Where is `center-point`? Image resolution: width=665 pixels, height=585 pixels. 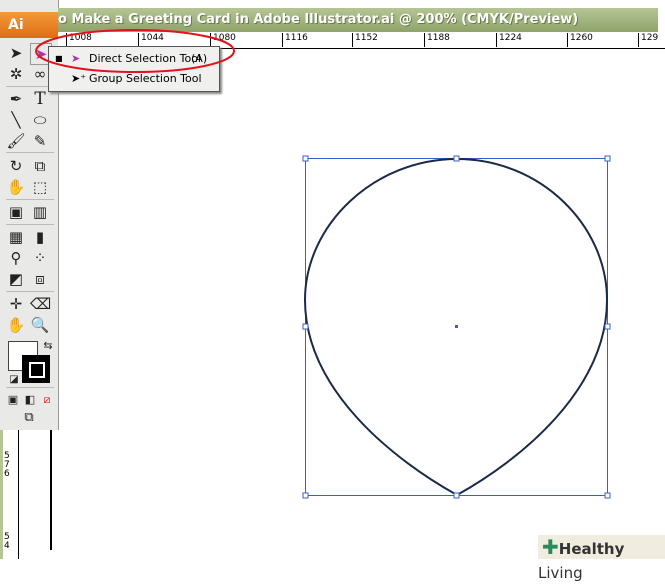 center-point is located at coordinates (456, 326).